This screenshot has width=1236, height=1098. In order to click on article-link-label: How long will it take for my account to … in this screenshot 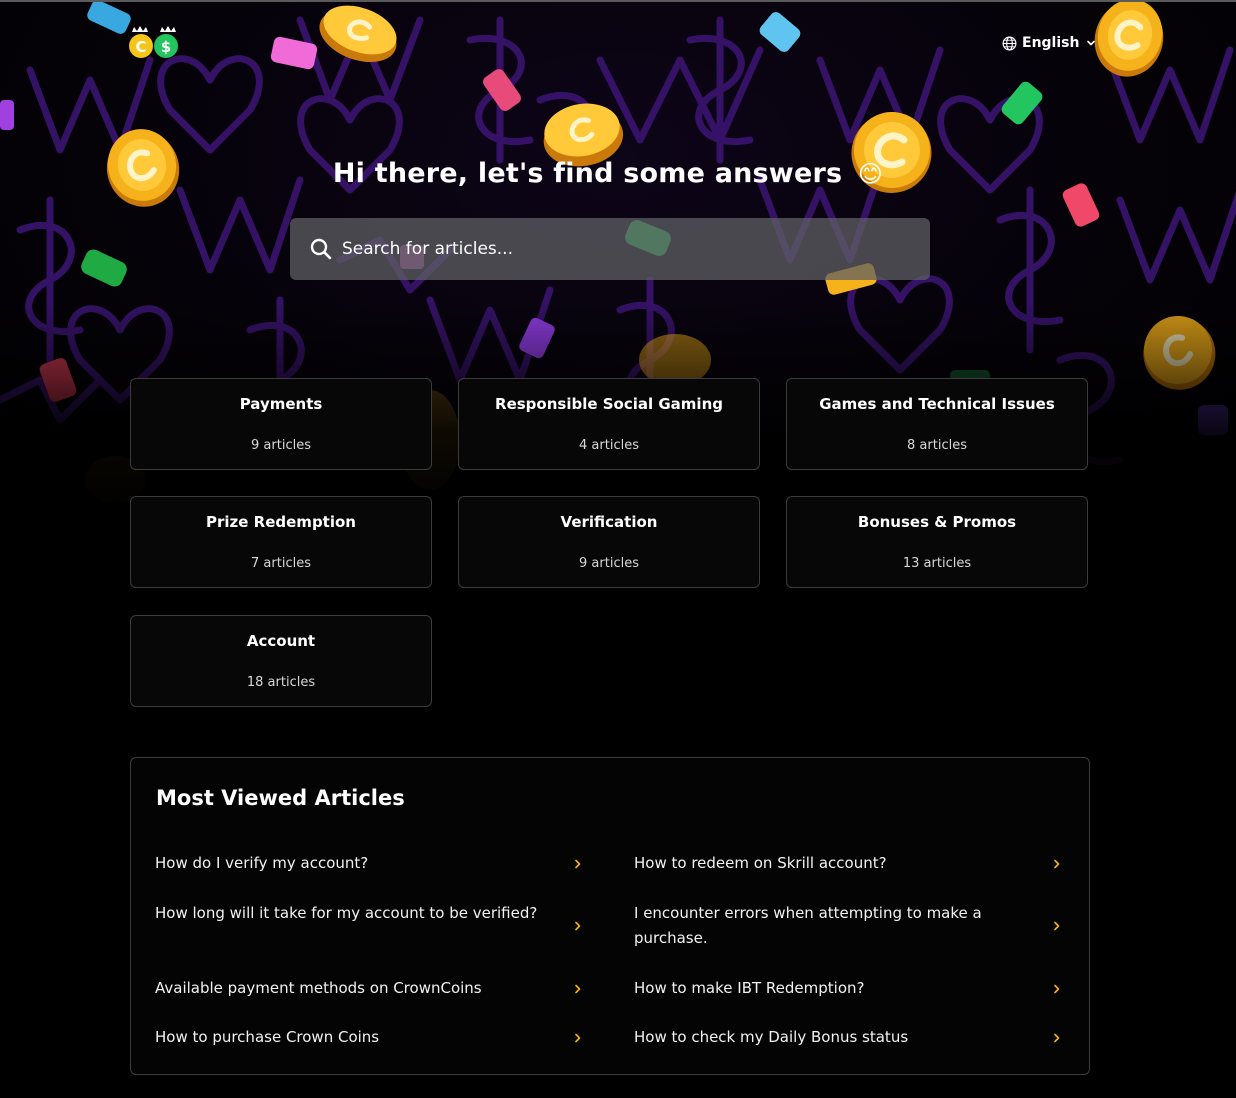, I will do `click(346, 913)`.